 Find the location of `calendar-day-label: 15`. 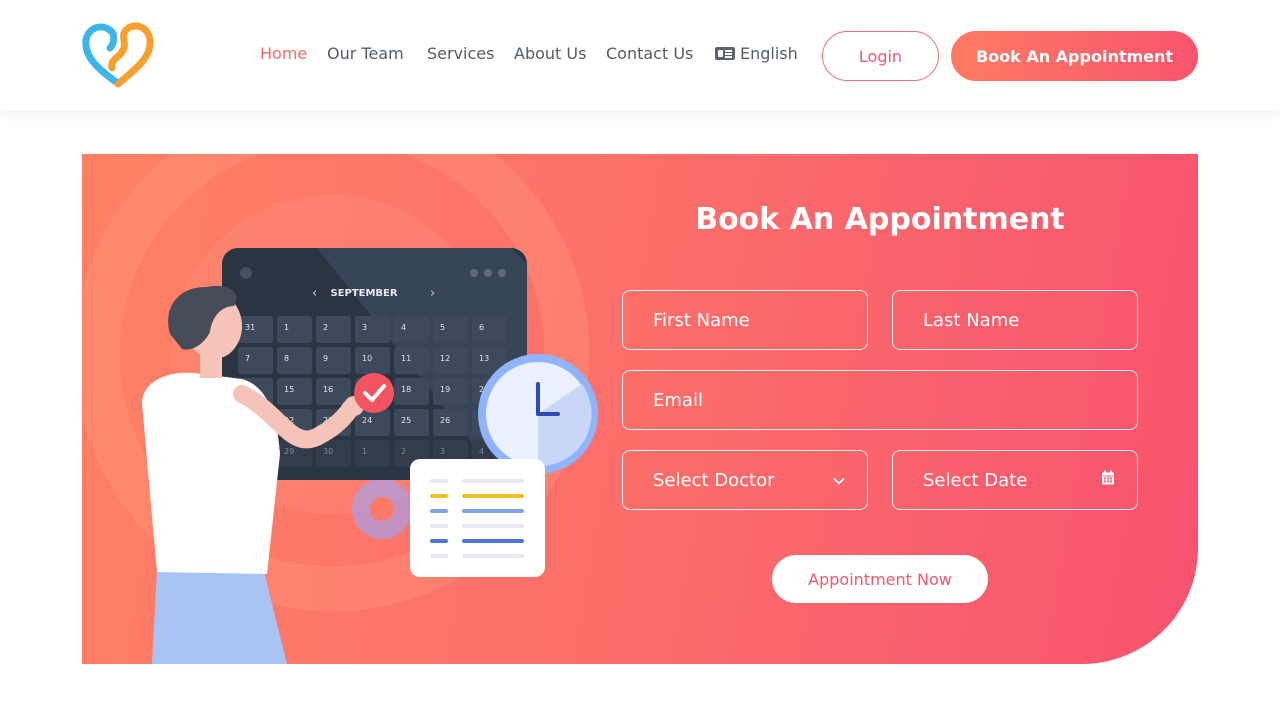

calendar-day-label: 15 is located at coordinates (289, 389).